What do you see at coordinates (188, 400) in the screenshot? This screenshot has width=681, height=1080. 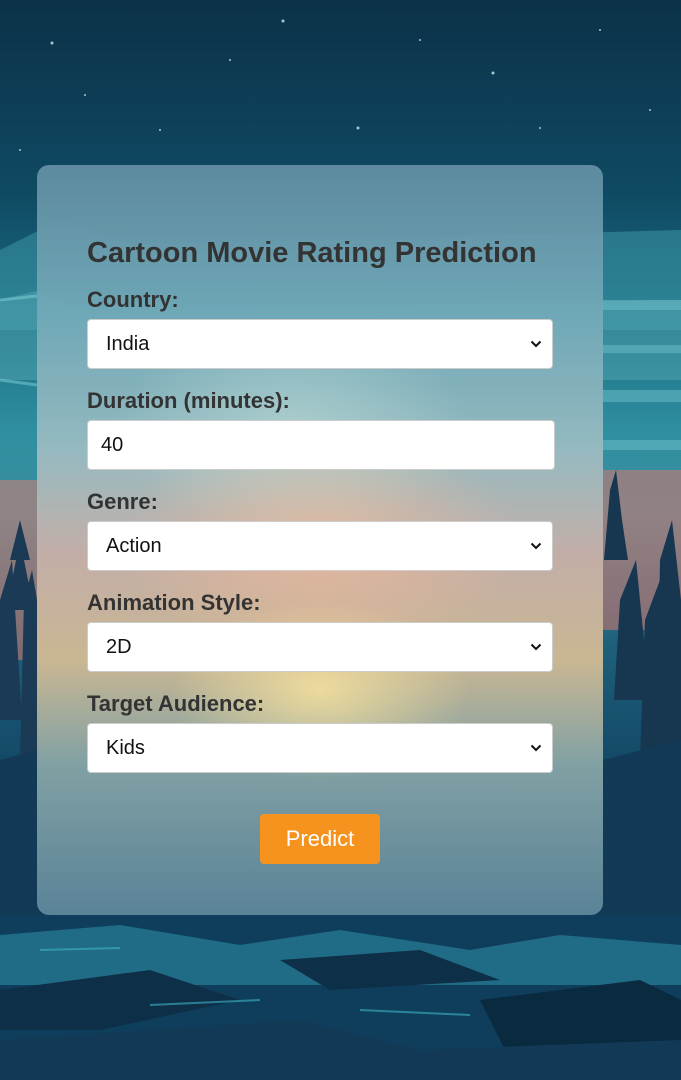 I see `duration-label: Duration (minutes):` at bounding box center [188, 400].